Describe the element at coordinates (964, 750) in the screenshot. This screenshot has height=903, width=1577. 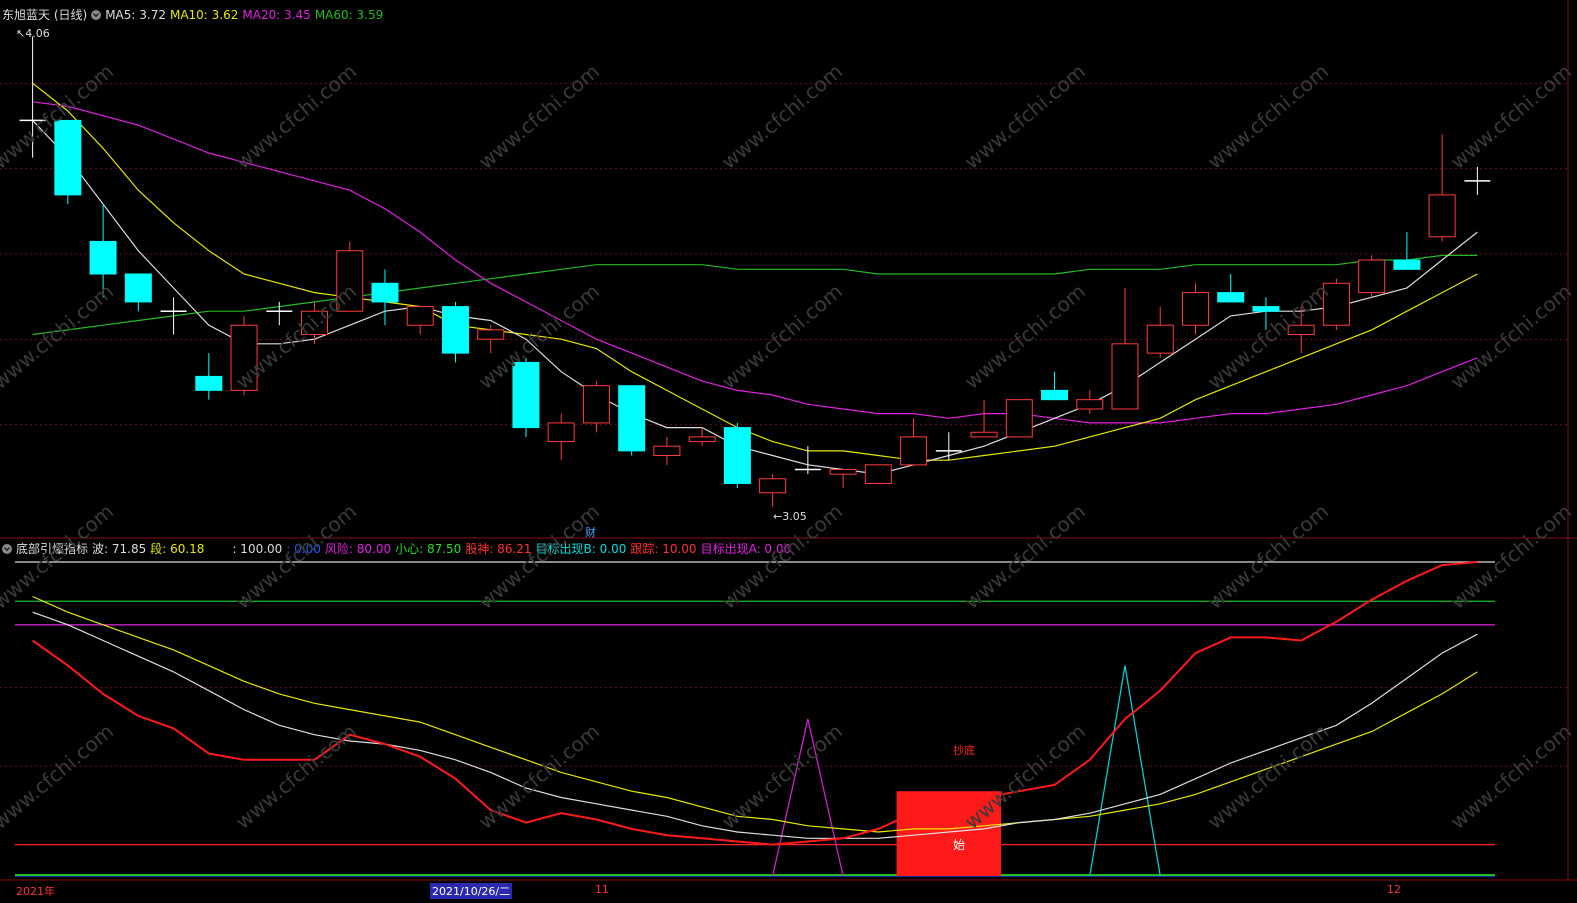
I see `chaodi-label: 抄底` at that location.